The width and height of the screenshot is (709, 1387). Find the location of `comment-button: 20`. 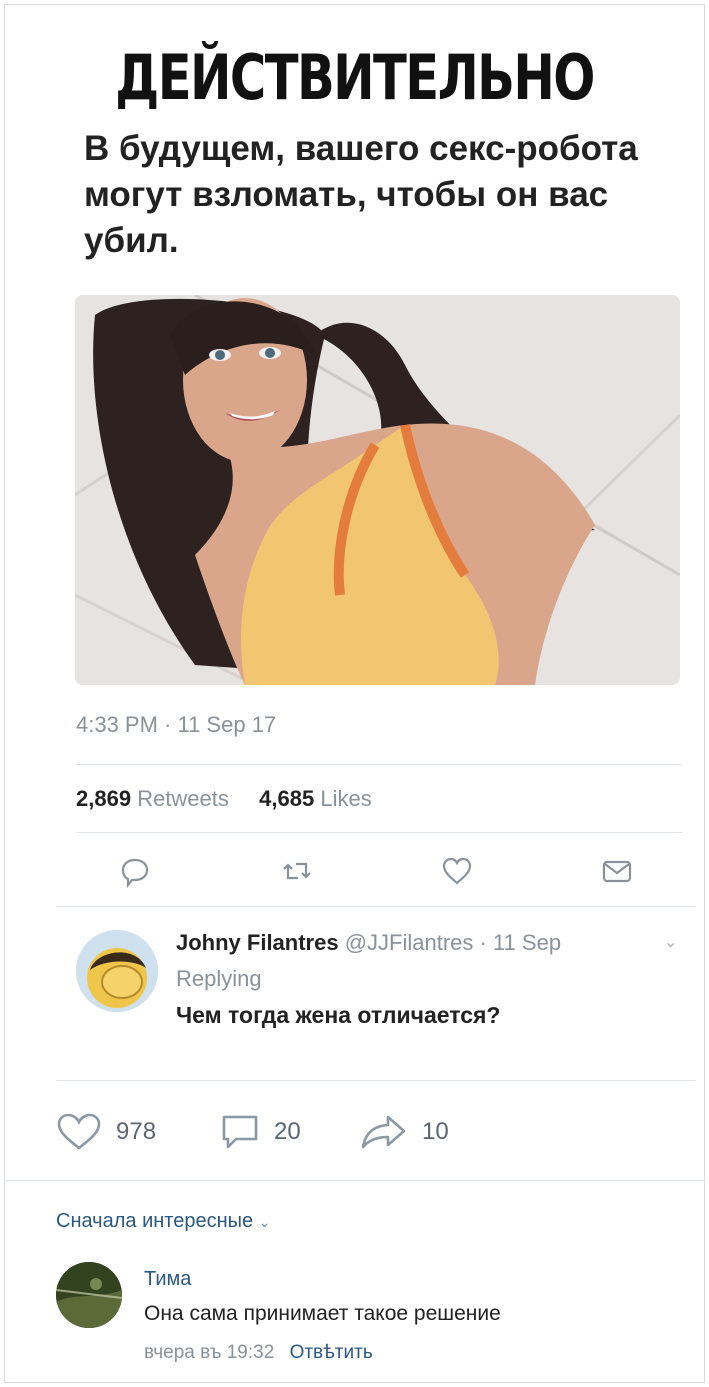

comment-button: 20 is located at coordinates (260, 1132).